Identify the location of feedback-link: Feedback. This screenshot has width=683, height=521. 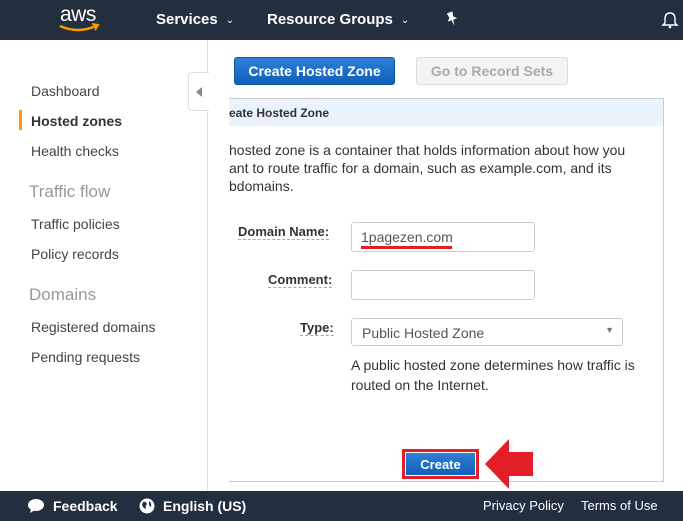
(72, 506).